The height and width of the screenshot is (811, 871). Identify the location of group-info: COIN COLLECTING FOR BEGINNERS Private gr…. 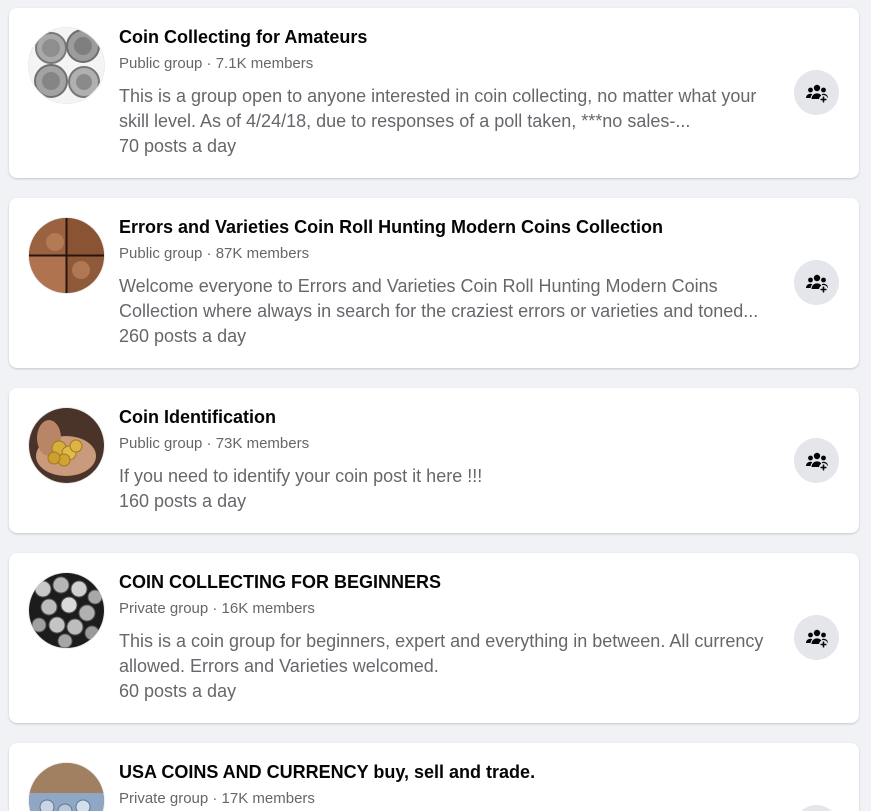
(449, 637).